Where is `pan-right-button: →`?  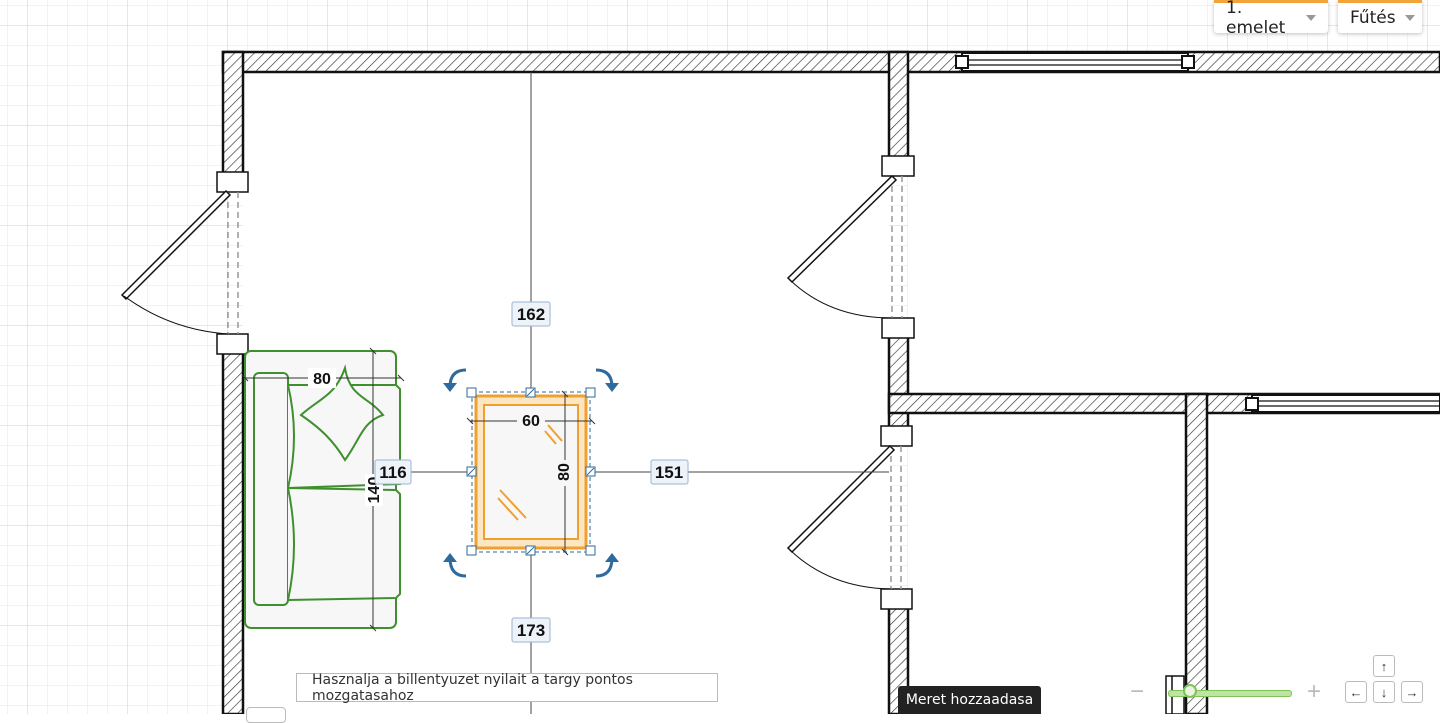
pan-right-button: → is located at coordinates (1412, 692).